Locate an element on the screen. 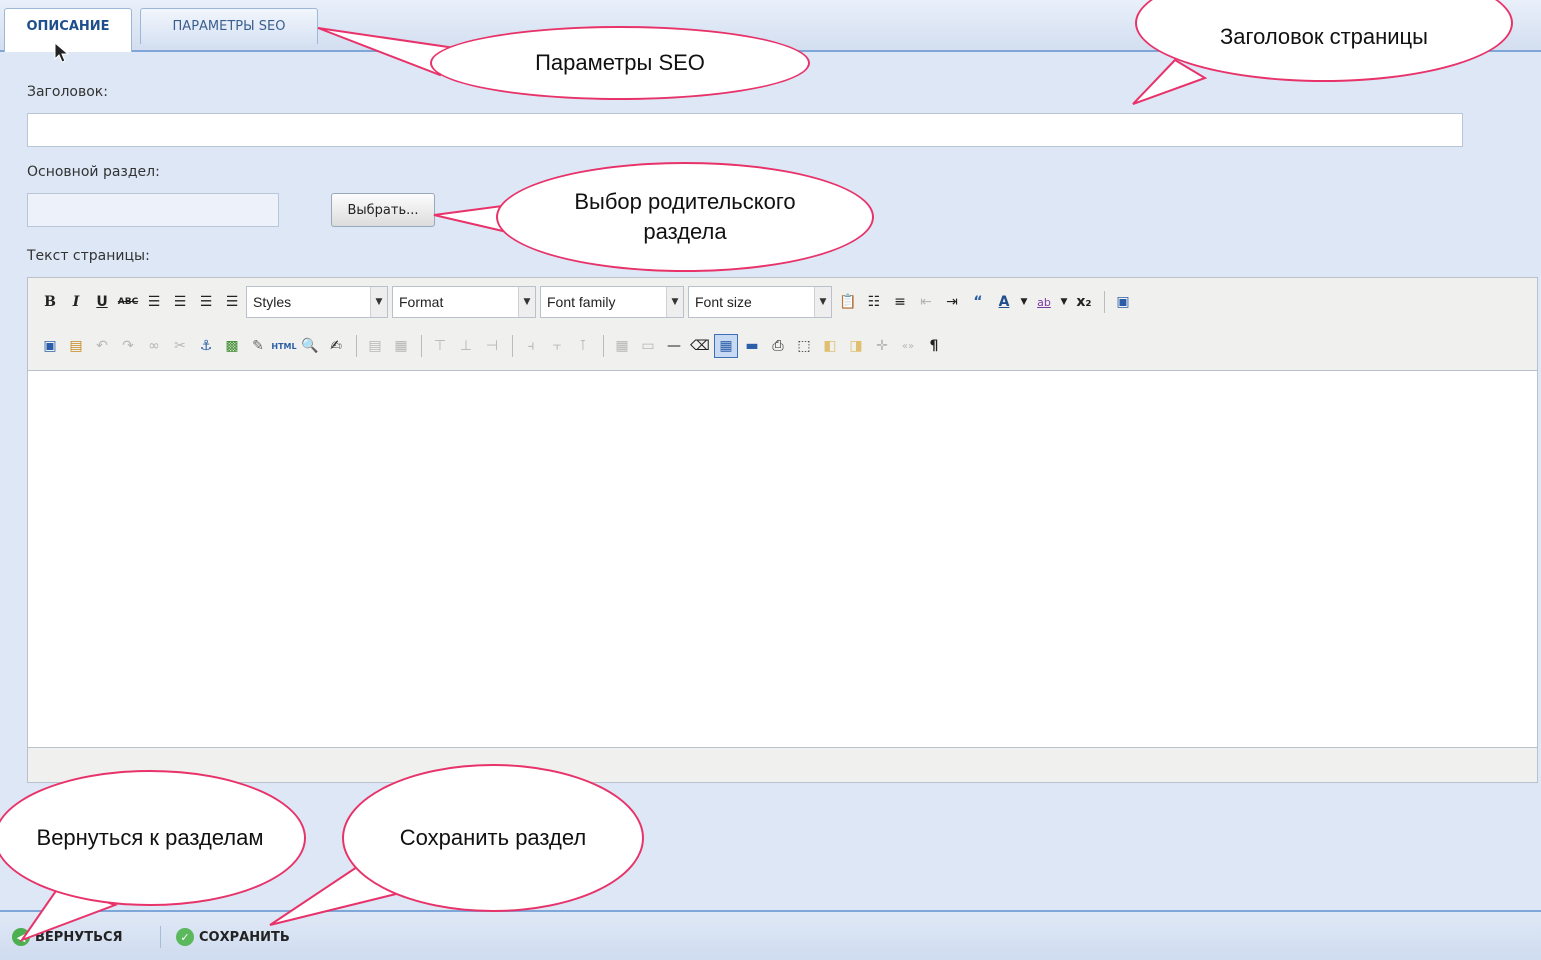  callout-parent-section: Выбор родительского раздела is located at coordinates (685, 217).